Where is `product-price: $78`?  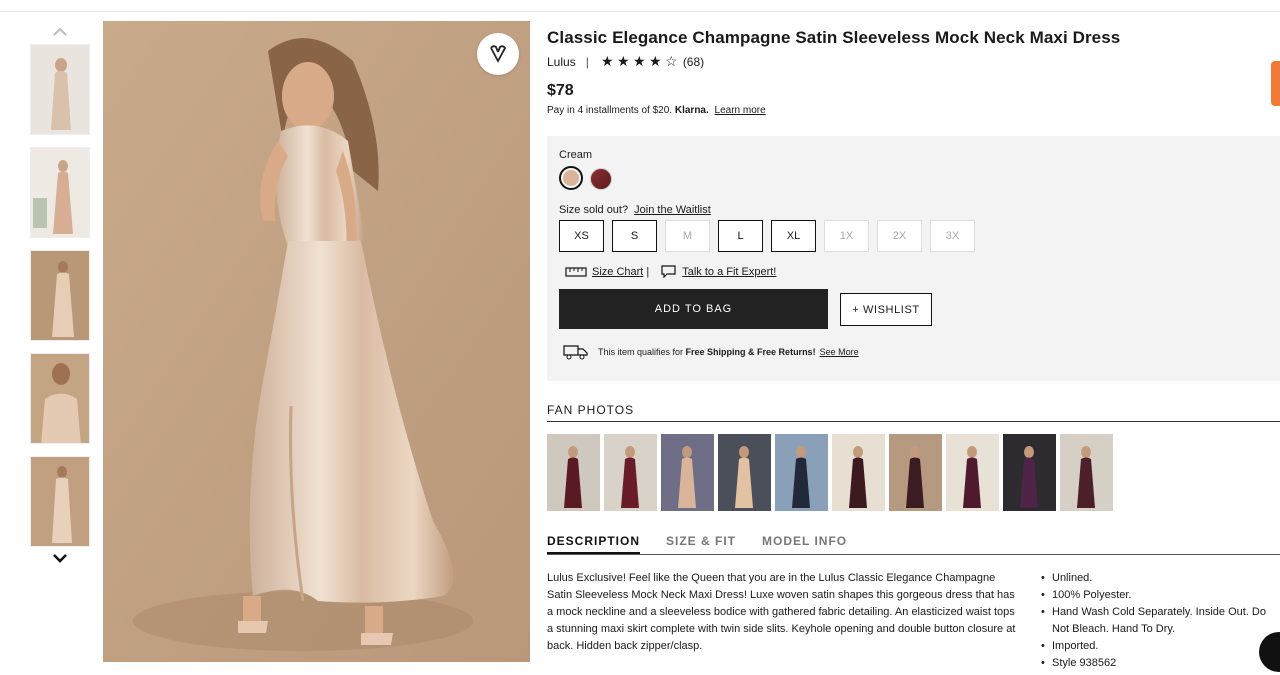 product-price: $78 is located at coordinates (560, 90).